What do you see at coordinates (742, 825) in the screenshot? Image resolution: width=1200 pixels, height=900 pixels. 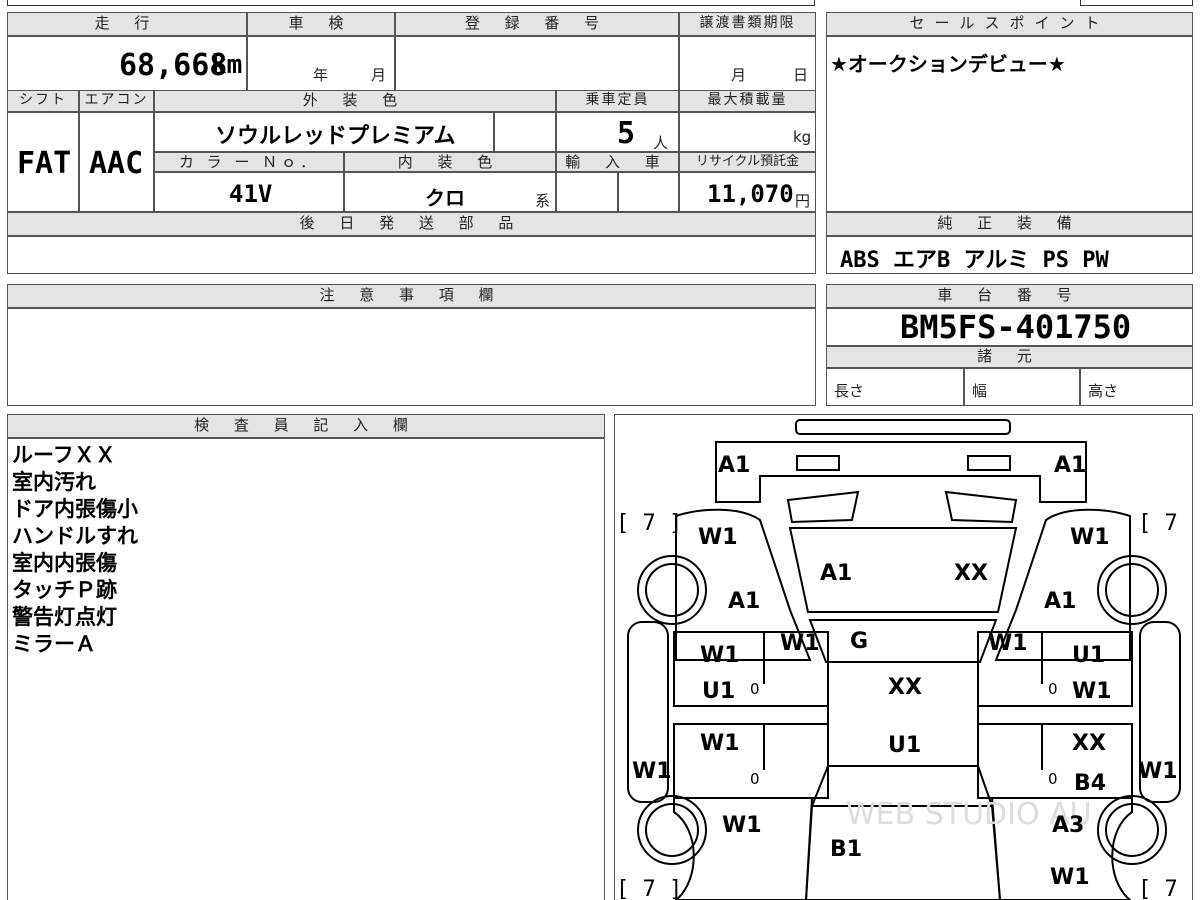 I see `code-quarter-rl: W1` at bounding box center [742, 825].